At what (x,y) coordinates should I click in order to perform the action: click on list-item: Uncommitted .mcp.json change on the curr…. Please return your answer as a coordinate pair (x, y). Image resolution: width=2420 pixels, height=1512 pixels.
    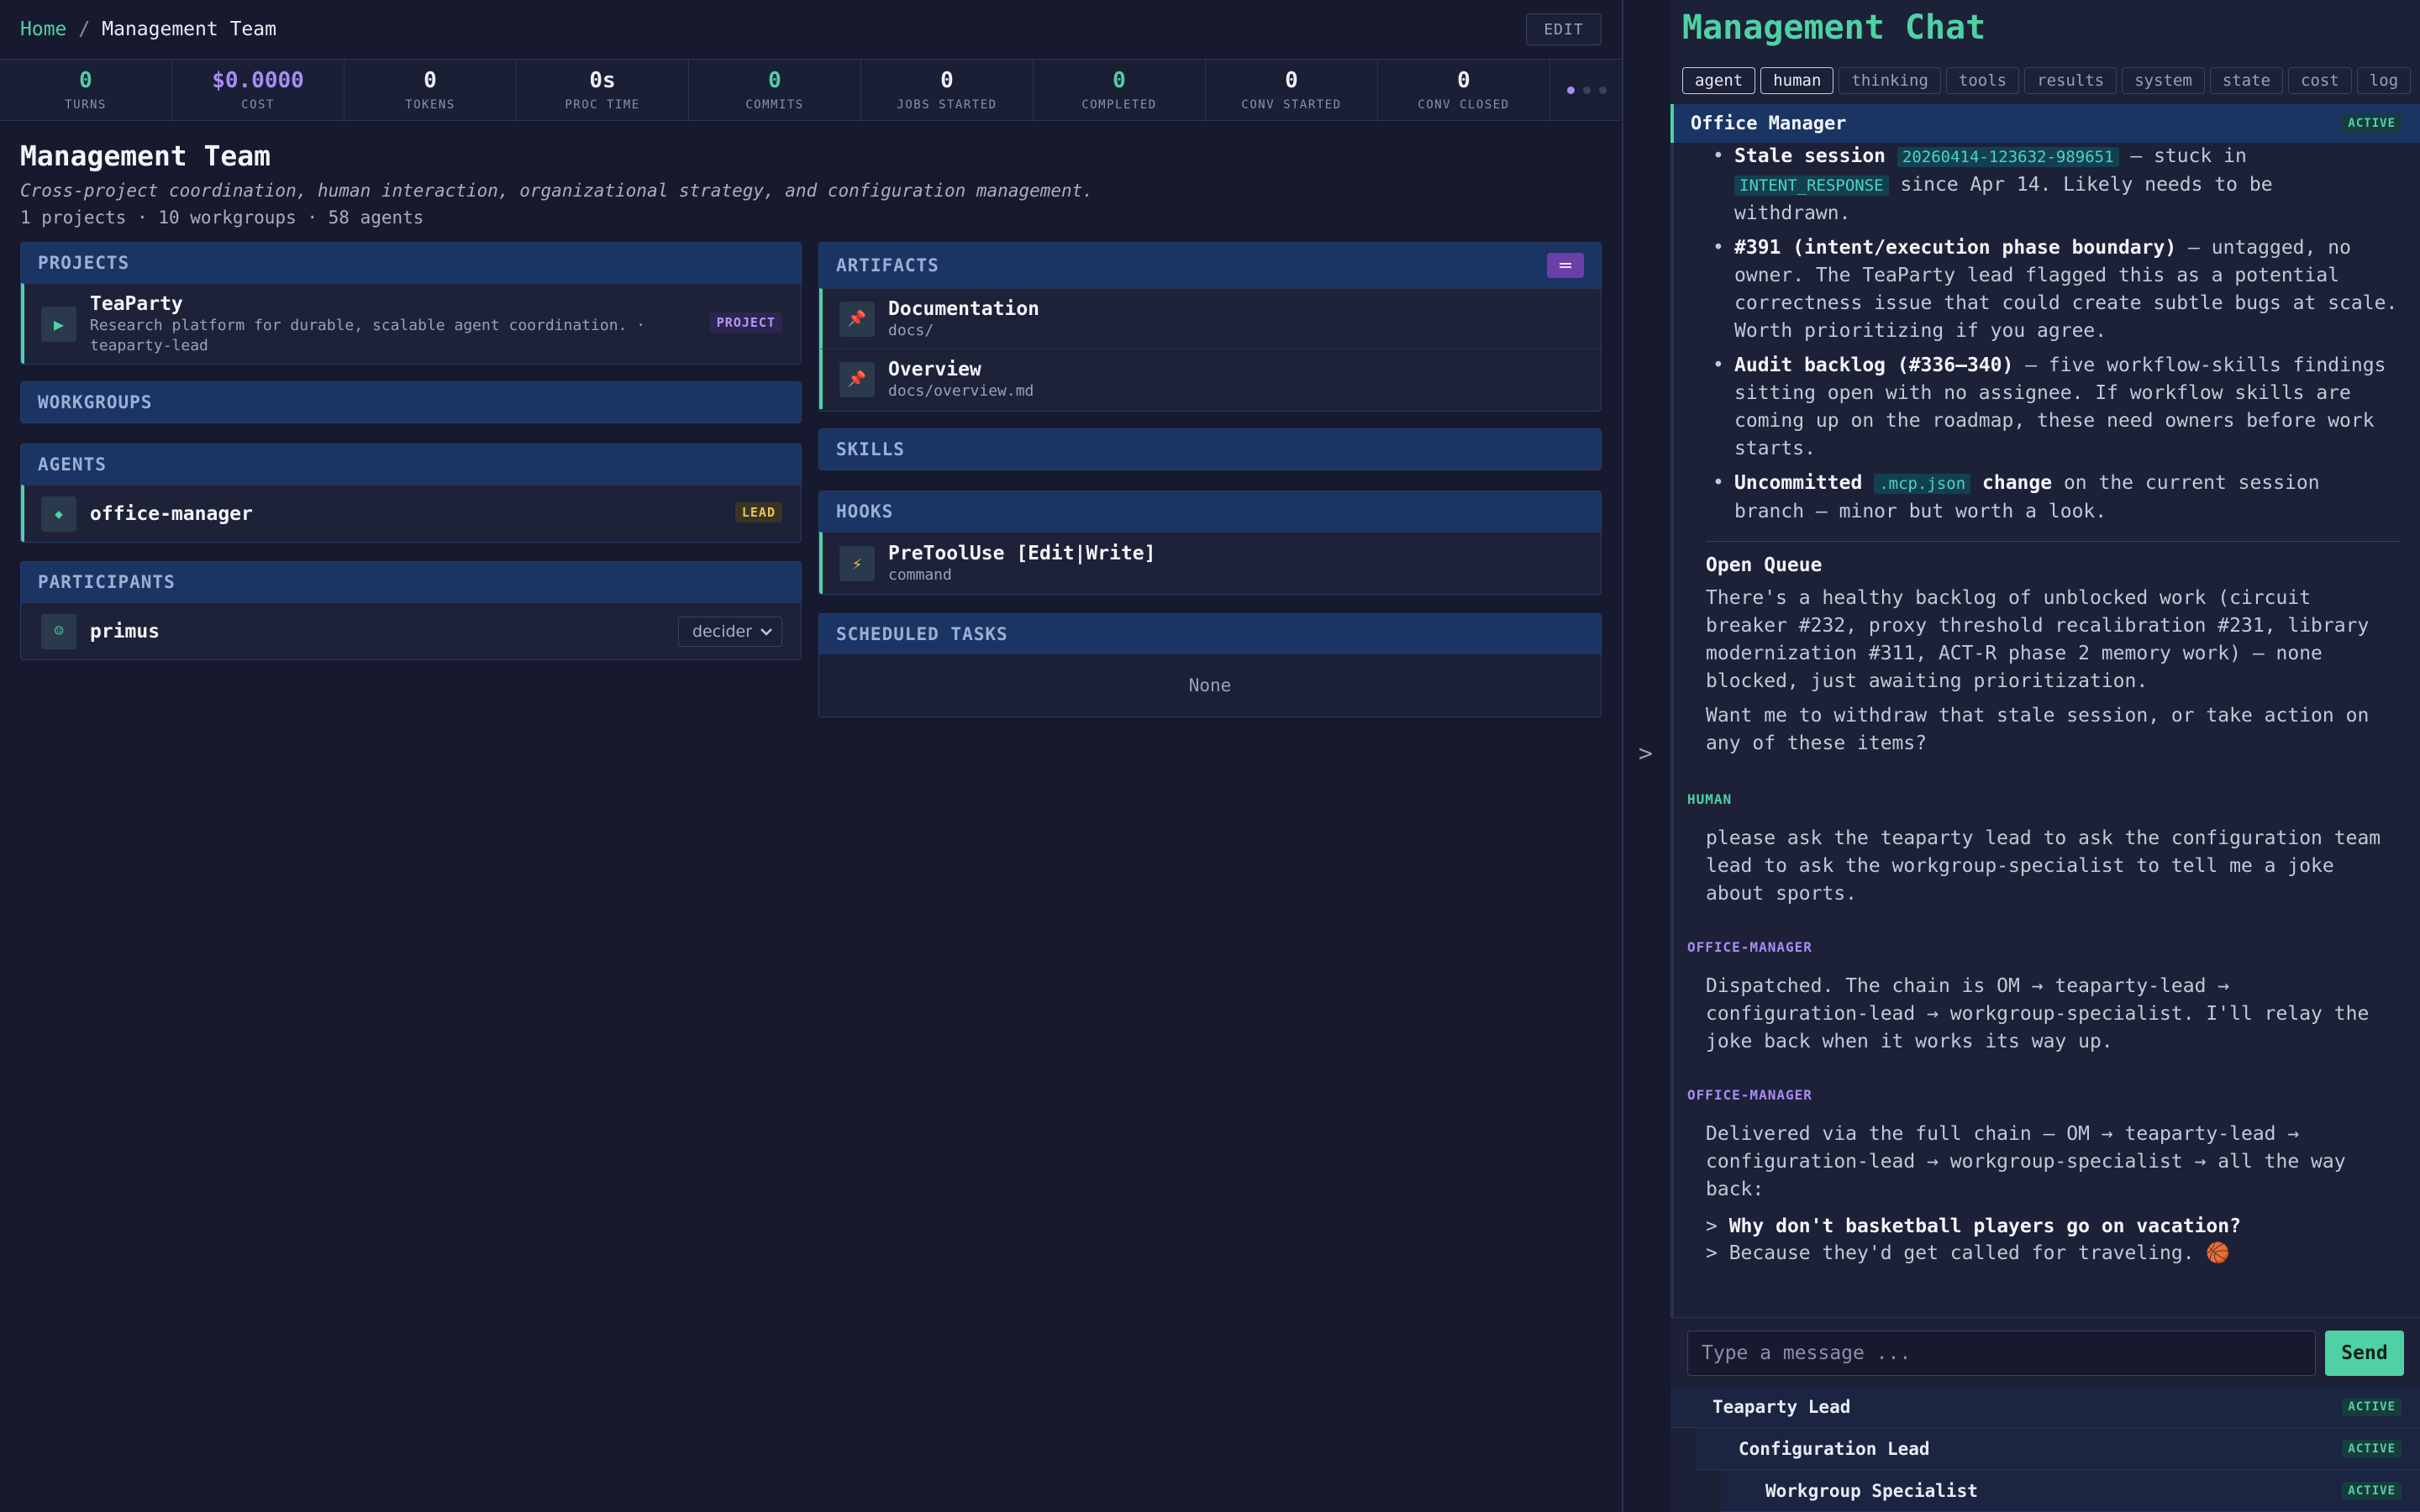
    Looking at the image, I should click on (2053, 498).